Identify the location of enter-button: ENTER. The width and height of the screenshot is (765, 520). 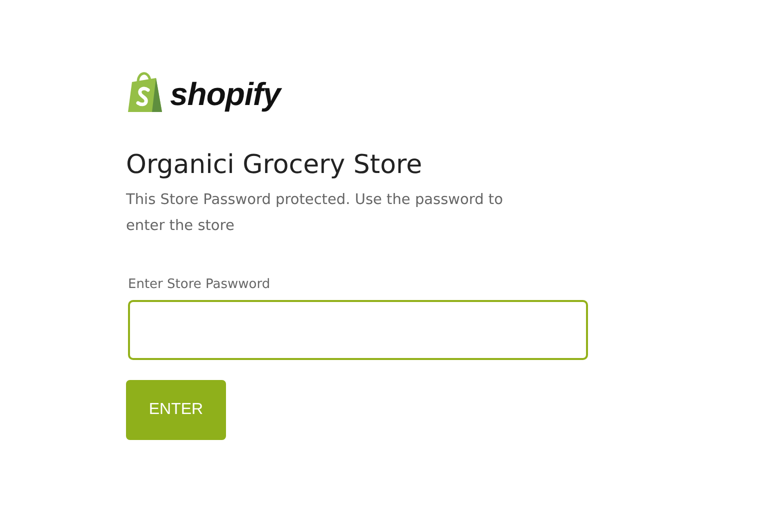
(176, 410).